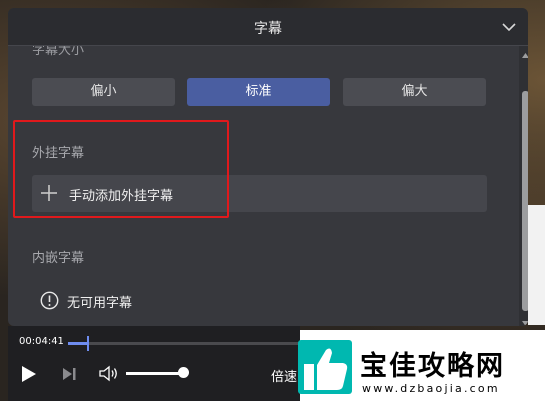 The image size is (545, 401). I want to click on watermark-url: www.dzbaojia.com, so click(431, 388).